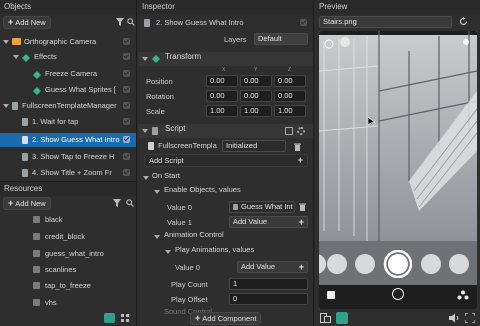  Describe the element at coordinates (398, 294) in the screenshot. I see `snap-button-icon` at that location.